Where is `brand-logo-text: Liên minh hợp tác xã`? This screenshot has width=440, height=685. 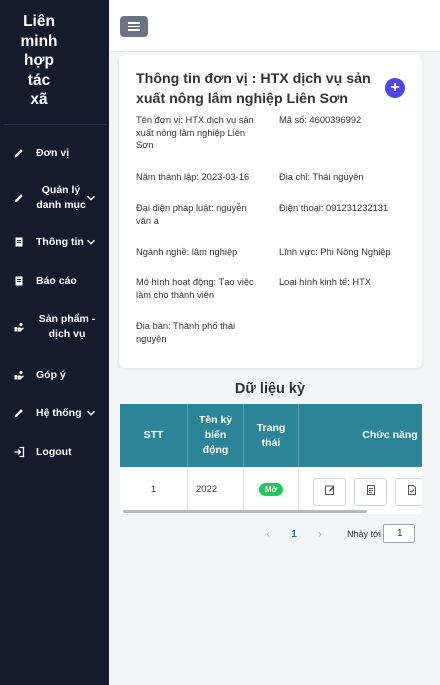
brand-logo-text: Liên minh hợp tác xã is located at coordinates (54, 62).